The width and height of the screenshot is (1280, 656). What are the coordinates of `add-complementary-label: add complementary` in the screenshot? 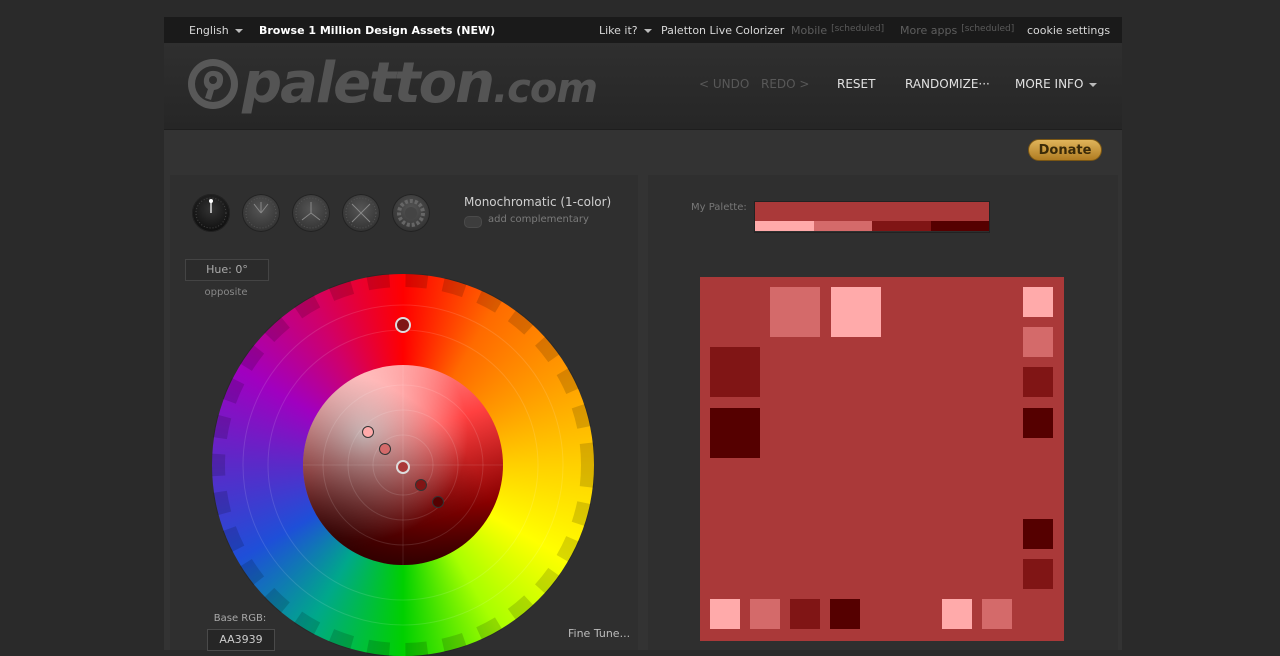 It's located at (538, 219).